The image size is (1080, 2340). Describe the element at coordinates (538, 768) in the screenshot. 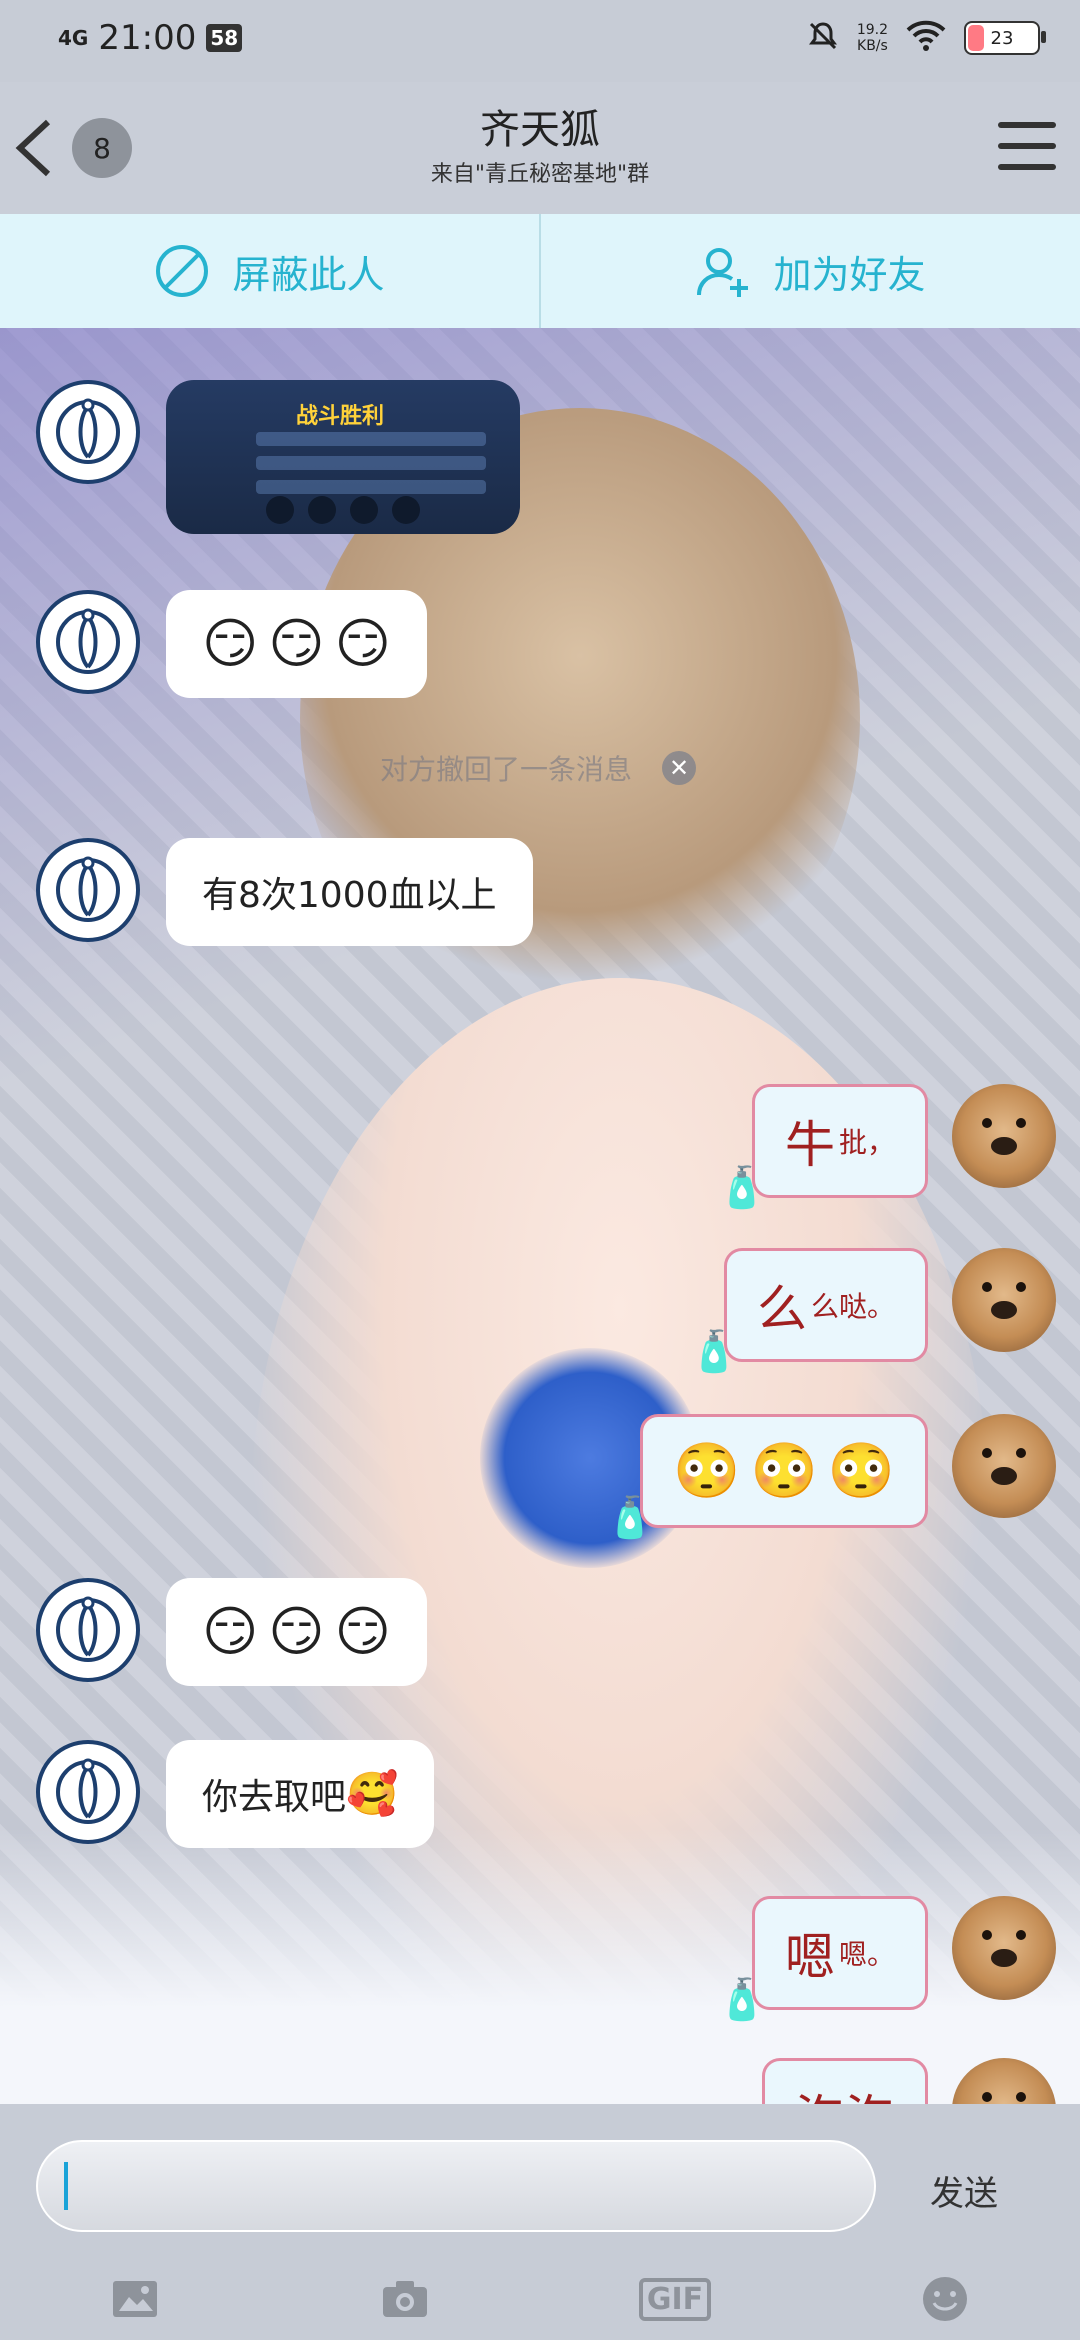

I see `recall-notice: 对方撤回了一条消息 ✕` at that location.